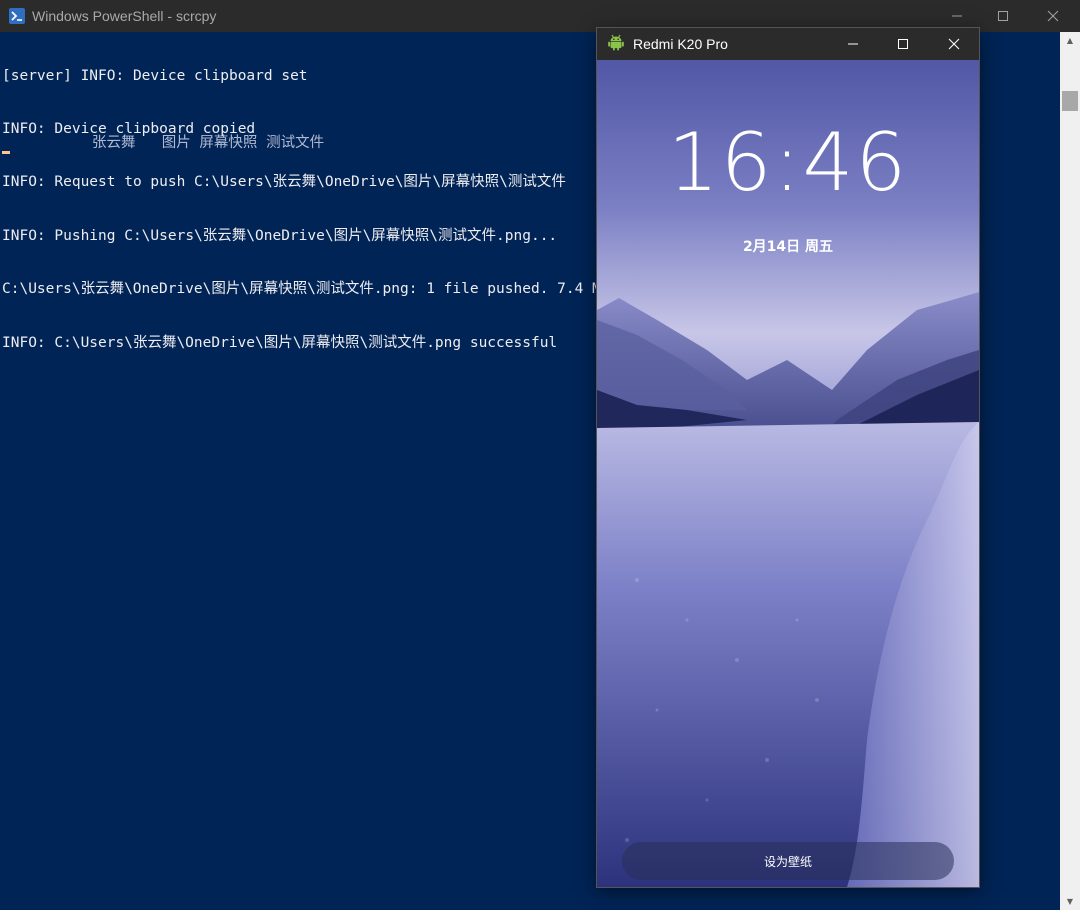 The height and width of the screenshot is (910, 1080). Describe the element at coordinates (124, 16) in the screenshot. I see `window-title: Windows PowerShell - scrcpy` at that location.